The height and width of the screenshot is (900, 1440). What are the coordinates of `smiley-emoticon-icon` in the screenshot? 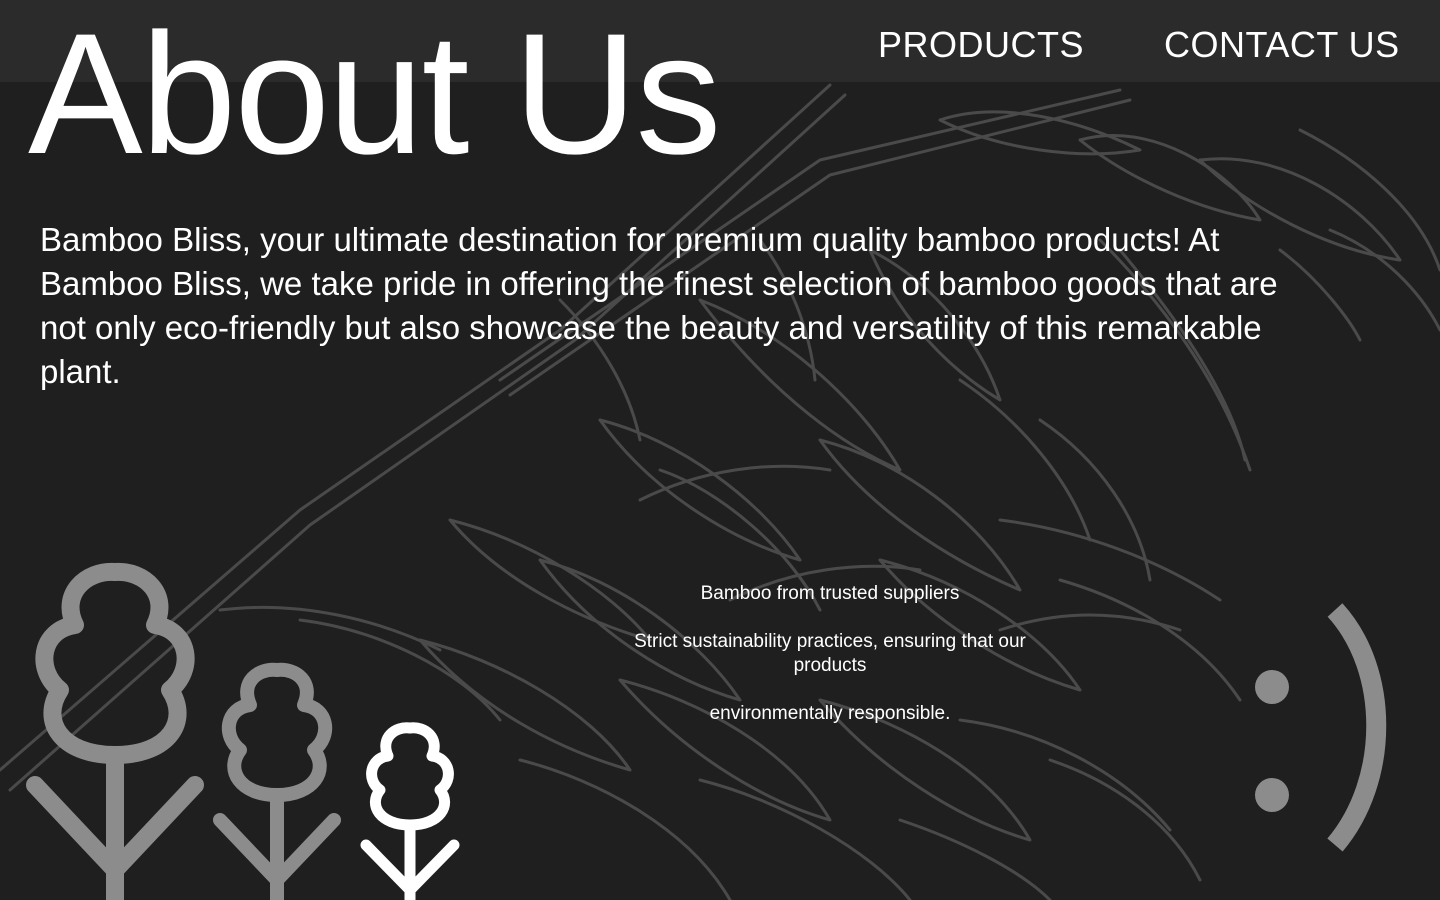 It's located at (1321, 727).